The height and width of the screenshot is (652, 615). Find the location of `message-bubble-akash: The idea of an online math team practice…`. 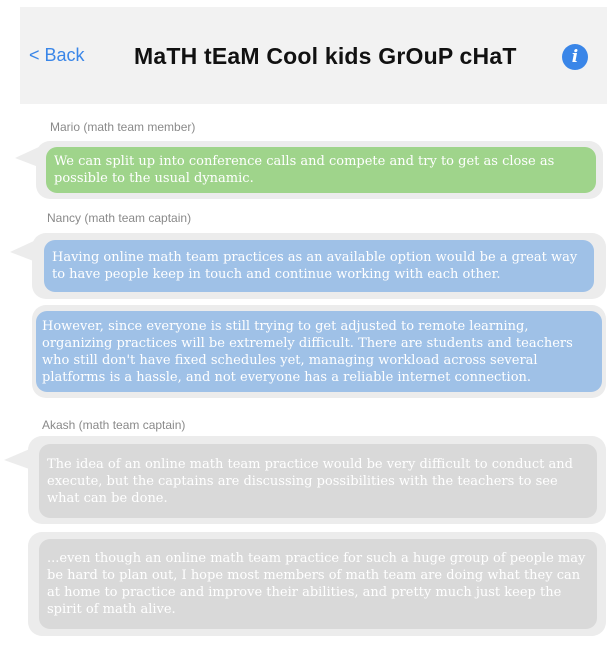

message-bubble-akash: The idea of an online math team practice… is located at coordinates (318, 481).